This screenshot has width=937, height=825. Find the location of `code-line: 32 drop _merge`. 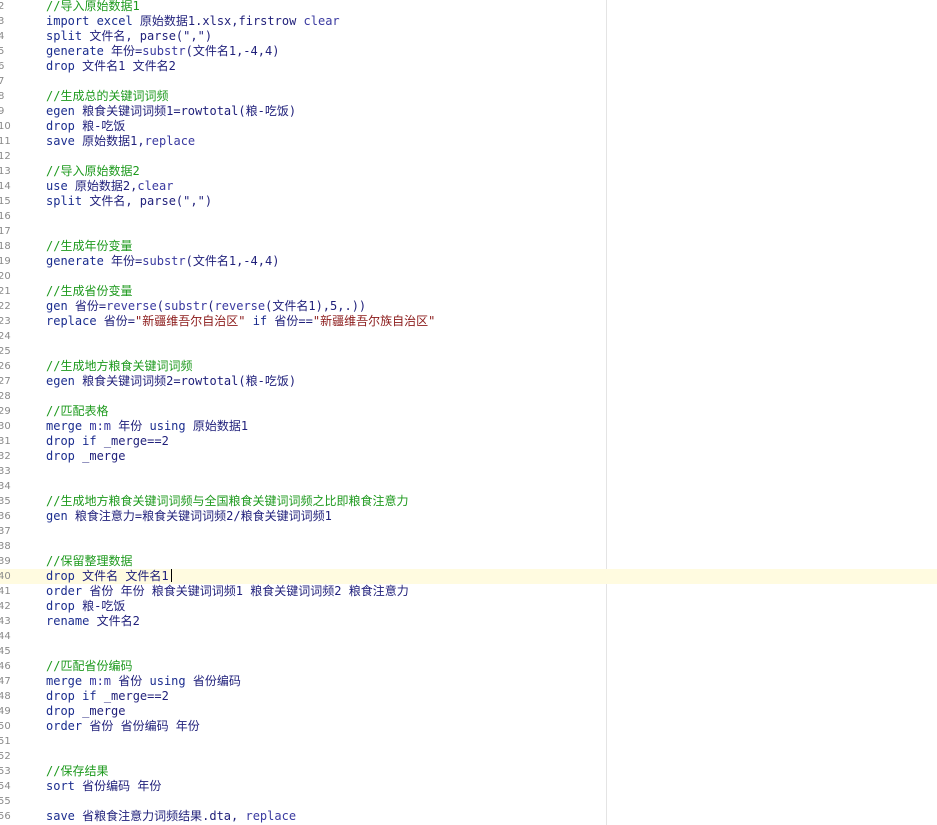

code-line: 32 drop _merge is located at coordinates (468, 456).